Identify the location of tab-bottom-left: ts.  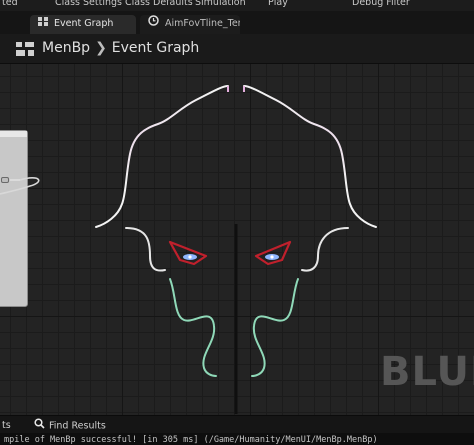
(6, 426).